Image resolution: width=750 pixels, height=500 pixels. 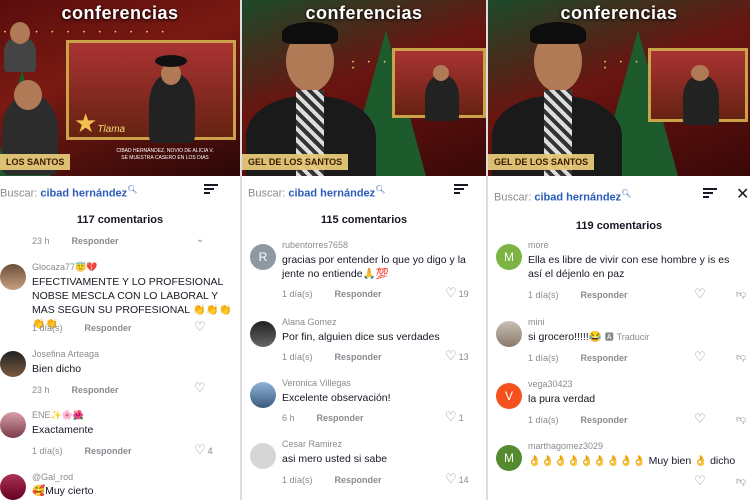 What do you see at coordinates (28, 95) in the screenshot?
I see `host-face` at bounding box center [28, 95].